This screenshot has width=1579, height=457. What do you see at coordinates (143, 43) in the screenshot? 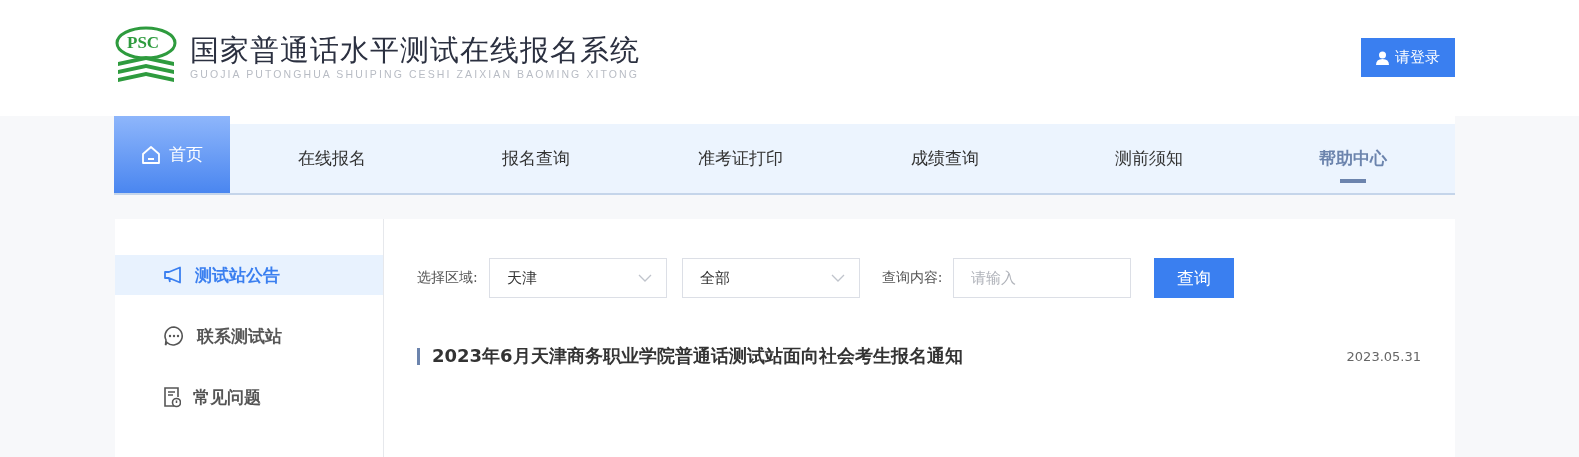
I see `logo-badge-text: PSC` at bounding box center [143, 43].